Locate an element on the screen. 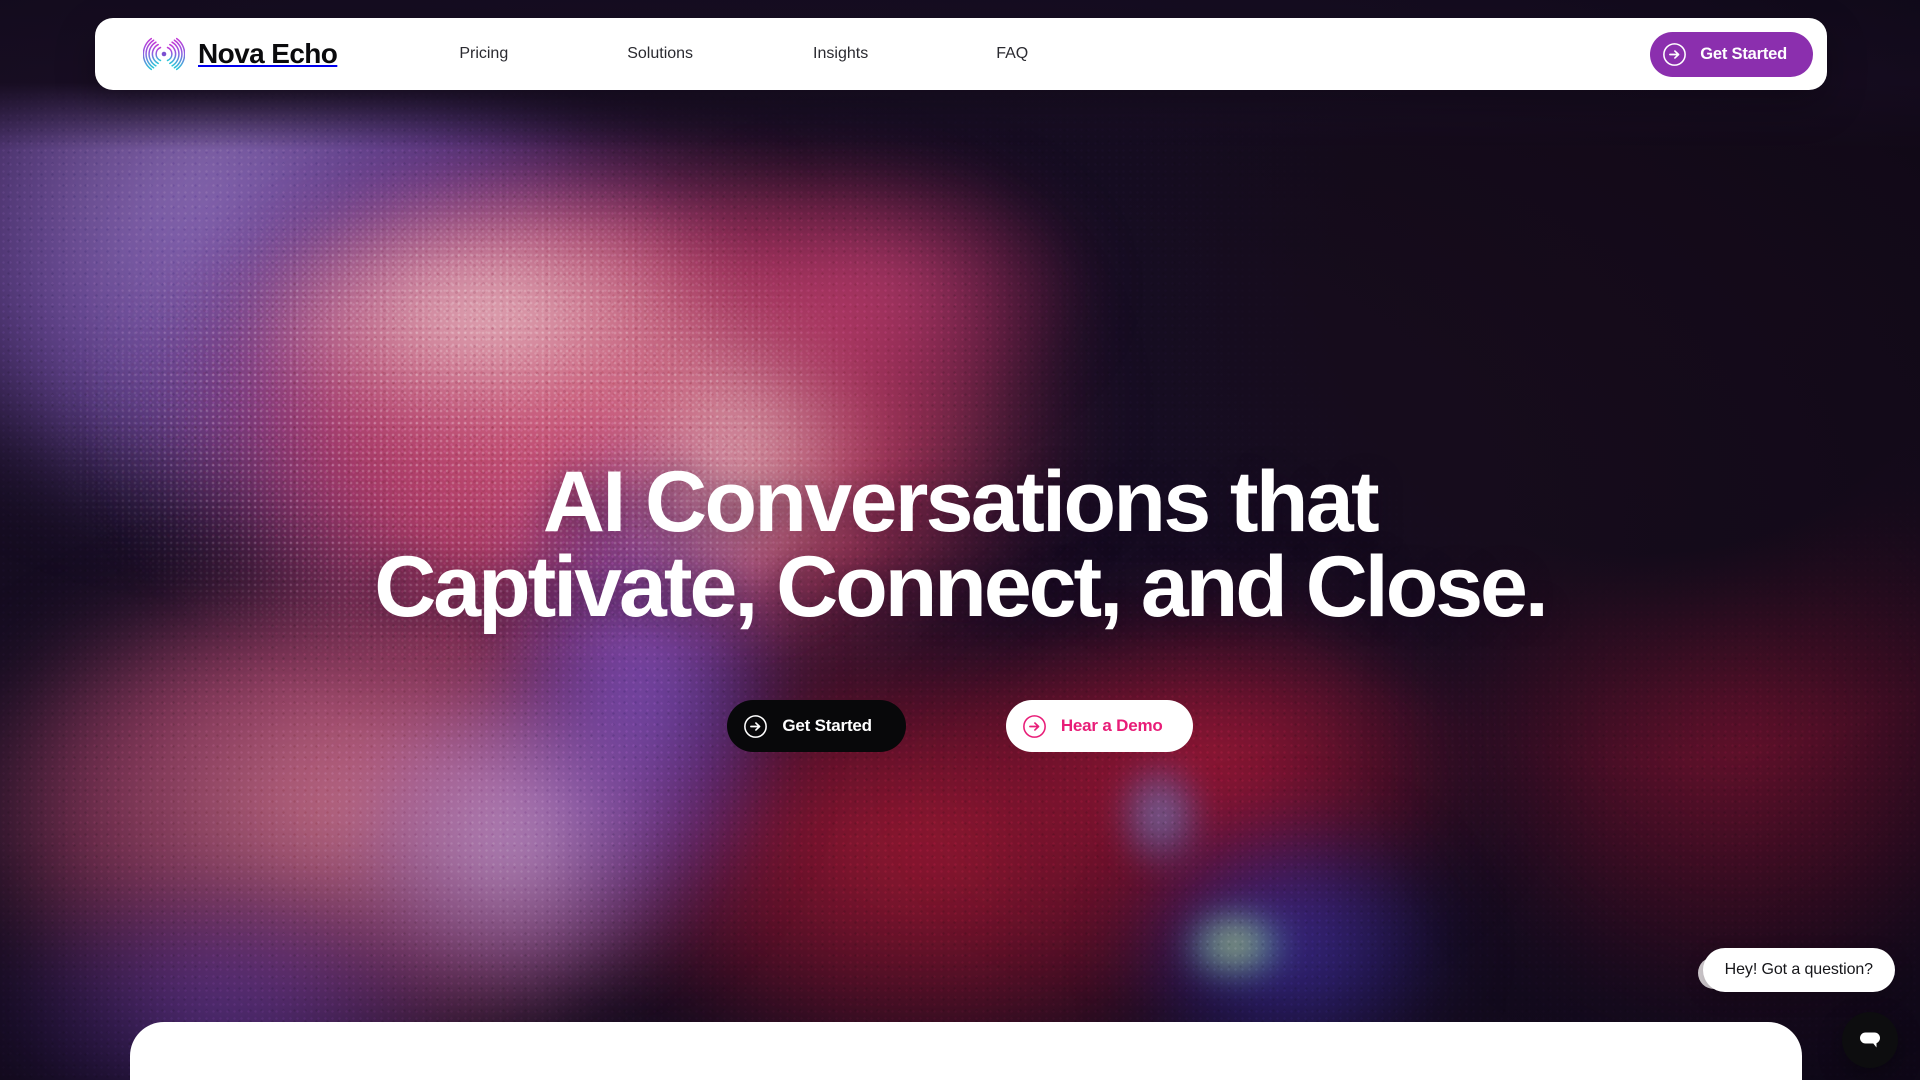  echo-center-dot is located at coordinates (164, 54).